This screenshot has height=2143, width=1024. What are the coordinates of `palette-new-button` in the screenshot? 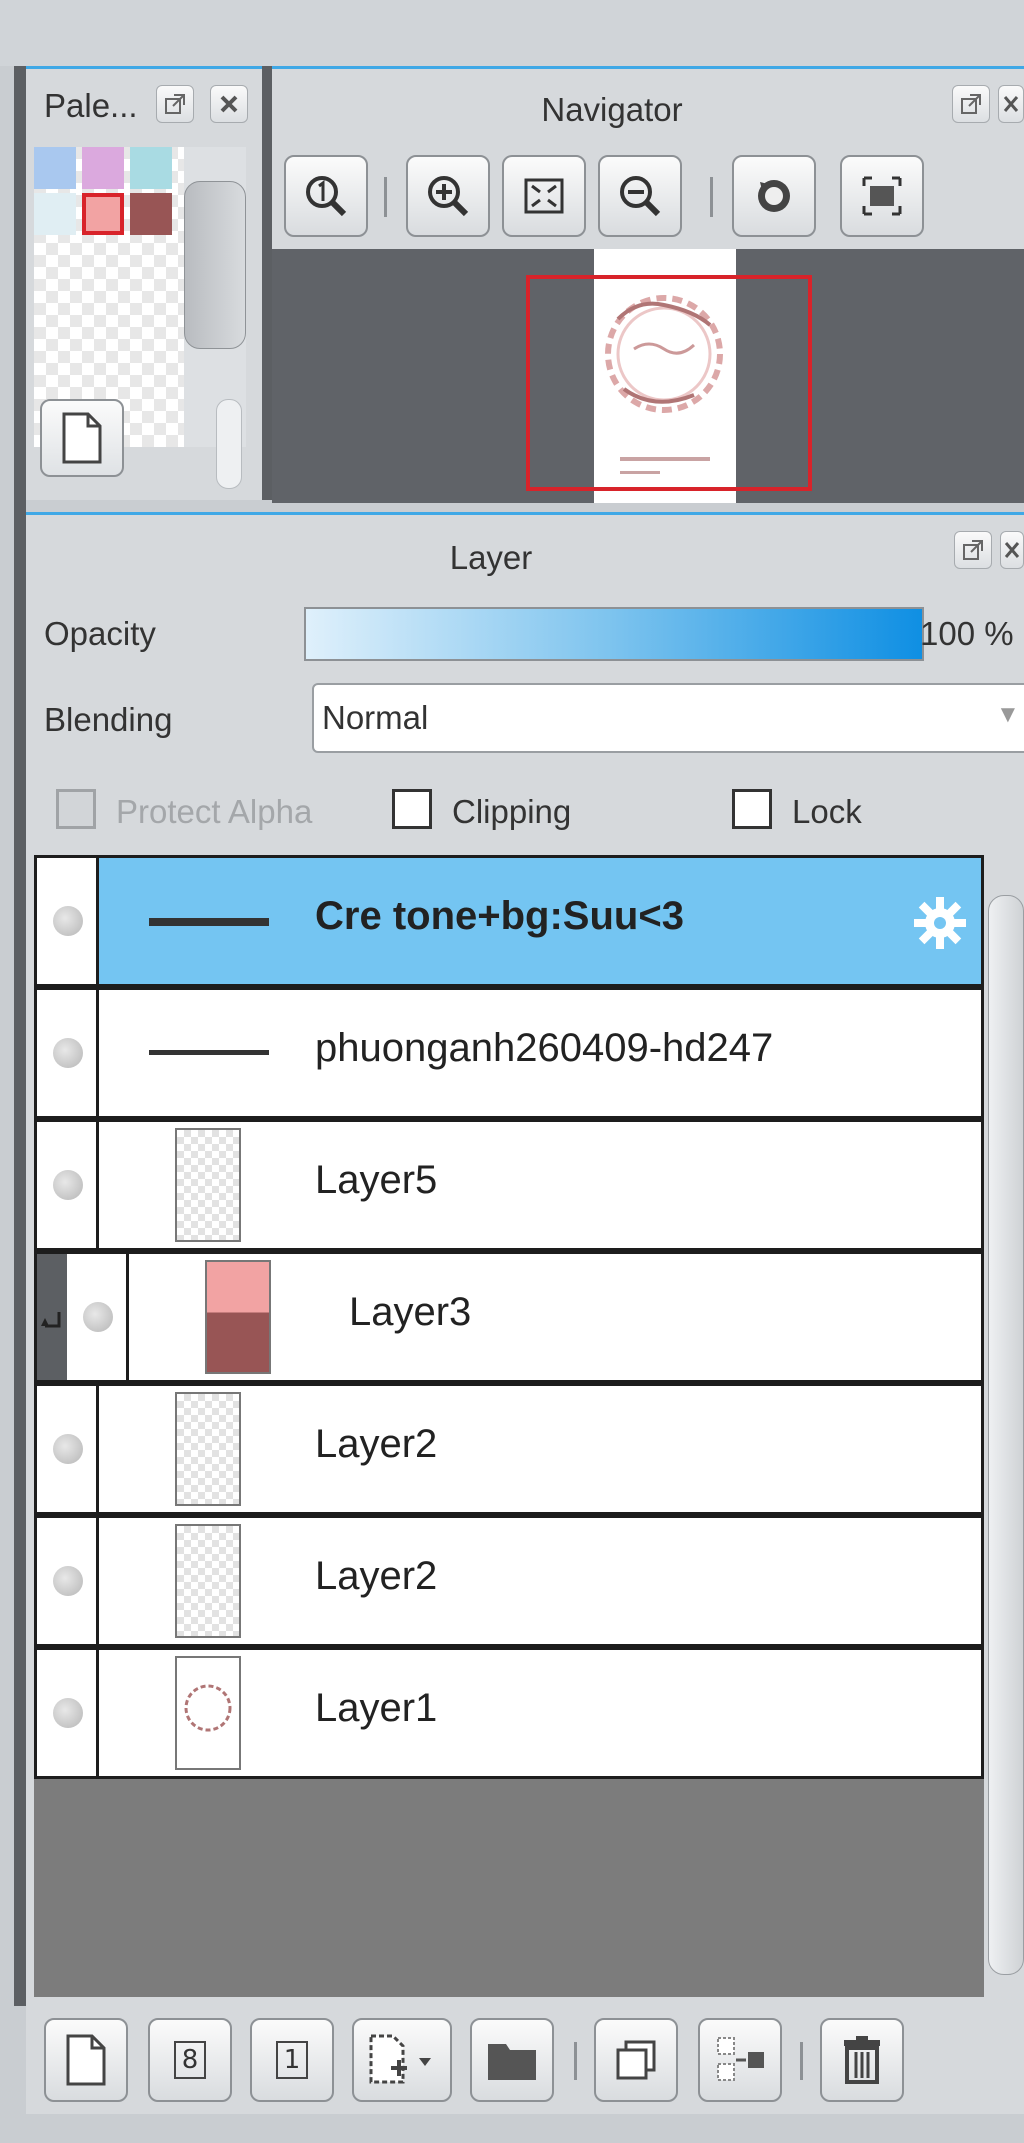 It's located at (82, 438).